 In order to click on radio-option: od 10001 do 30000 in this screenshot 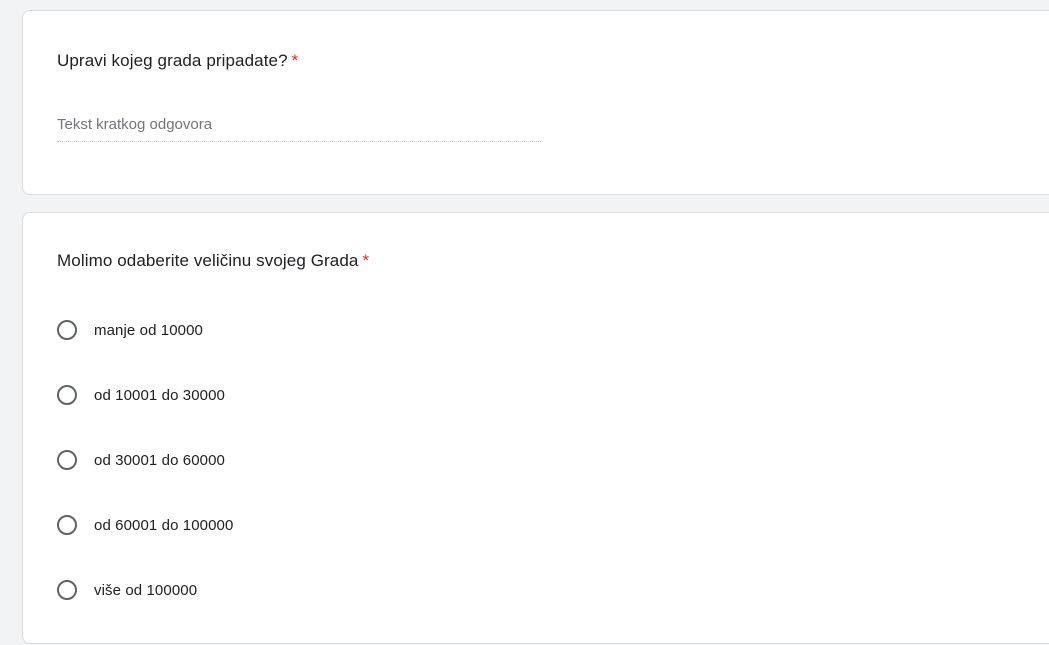, I will do `click(145, 395)`.